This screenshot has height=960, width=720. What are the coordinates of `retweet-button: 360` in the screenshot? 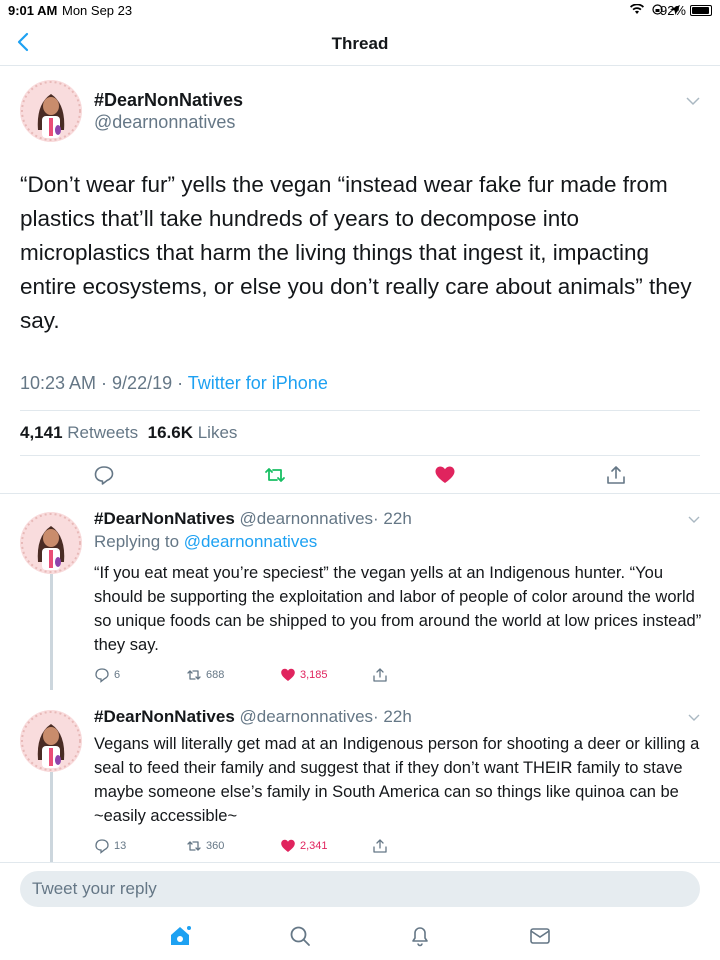 It's located at (205, 846).